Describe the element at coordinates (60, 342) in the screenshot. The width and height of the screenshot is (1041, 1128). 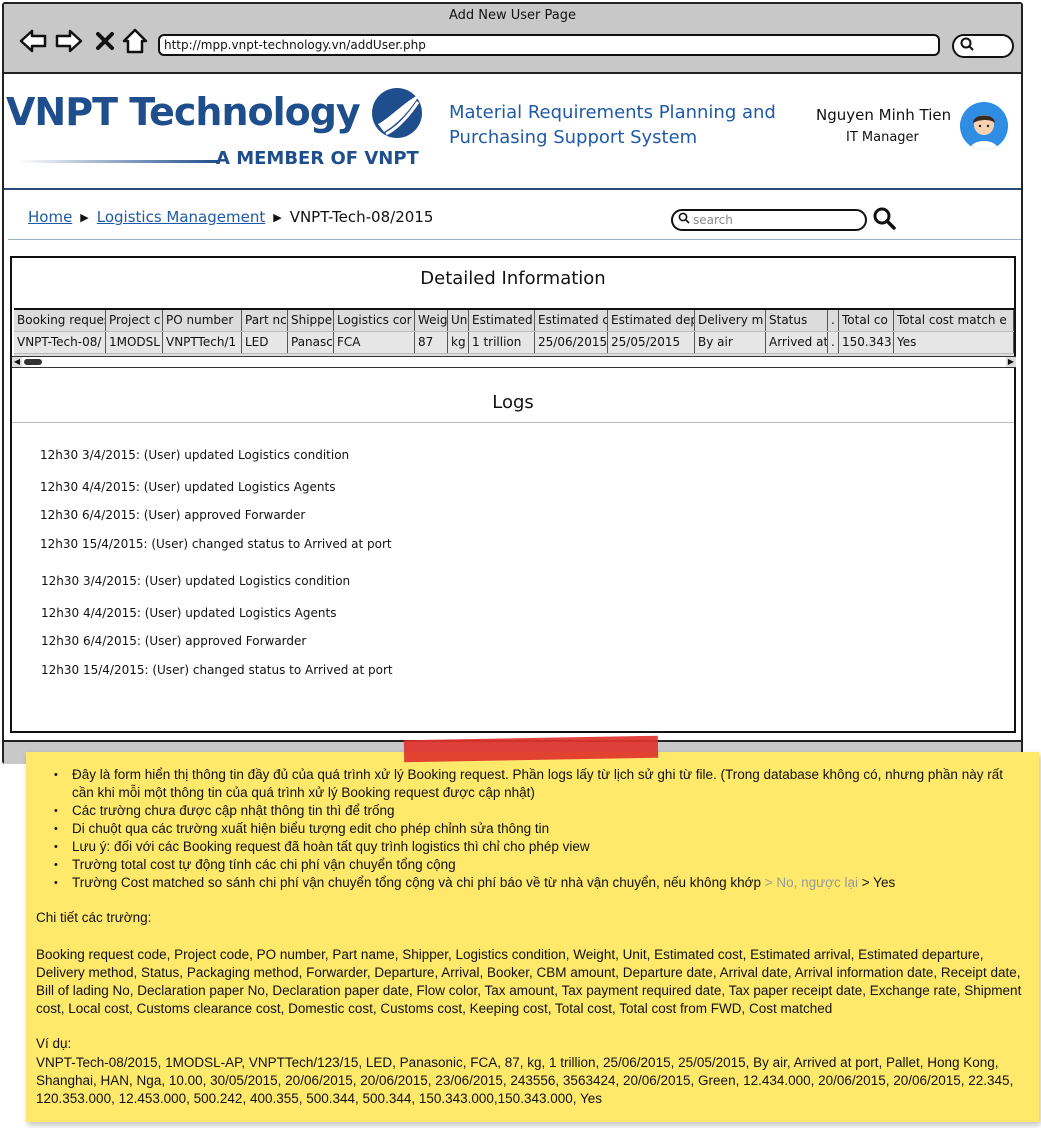
I see `table-cell: VNPT-Tech-08/` at that location.